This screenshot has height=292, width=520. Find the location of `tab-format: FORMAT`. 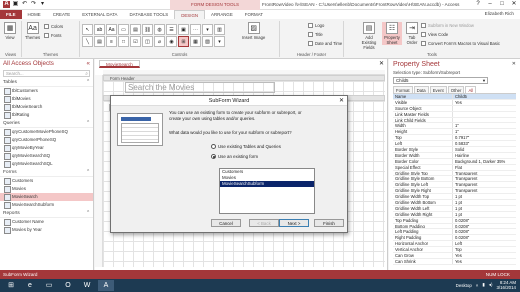

tab-format: FORMAT is located at coordinates (254, 14).